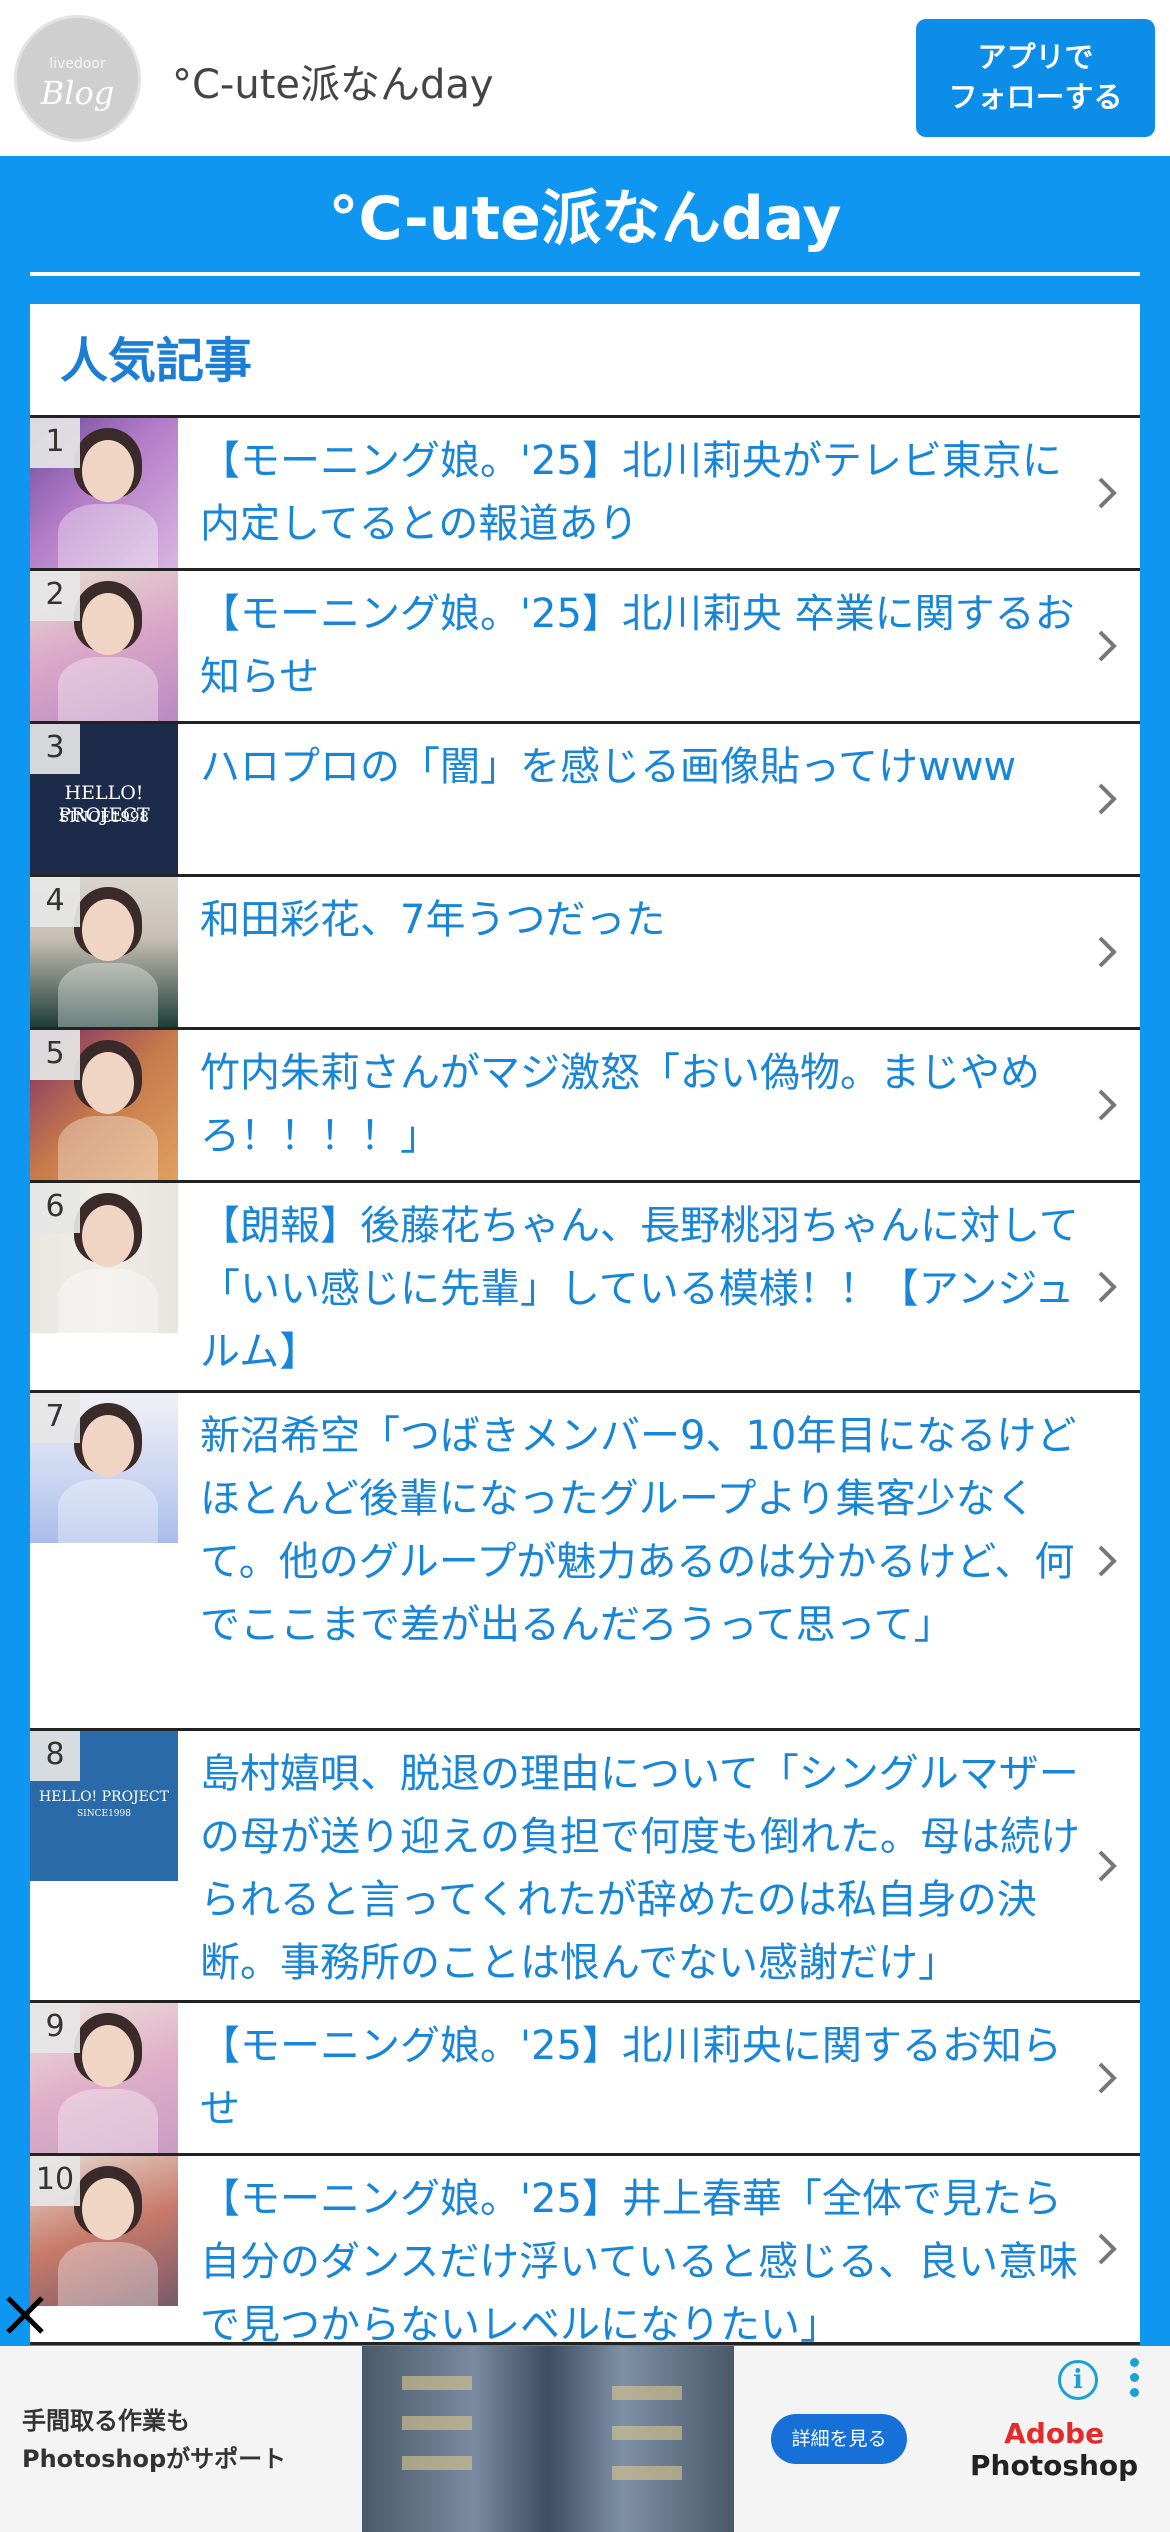 The height and width of the screenshot is (2532, 1170). I want to click on article-title-link: 竹内朱莉さんがマジ激怒「おい偽物。まじやめろ！！！！」, so click(585, 1105).